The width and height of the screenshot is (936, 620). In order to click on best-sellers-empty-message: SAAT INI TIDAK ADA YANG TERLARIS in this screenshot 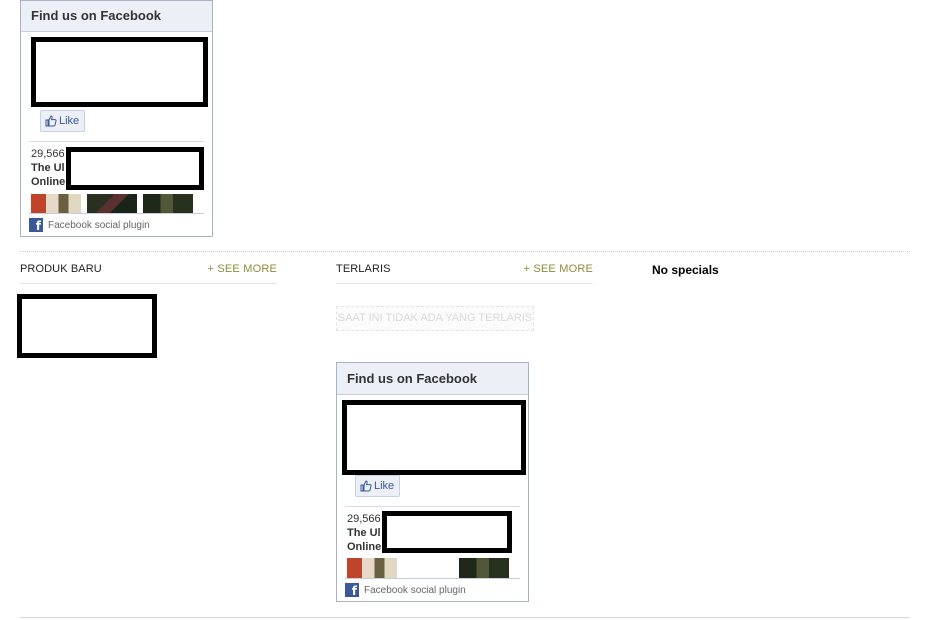, I will do `click(435, 318)`.